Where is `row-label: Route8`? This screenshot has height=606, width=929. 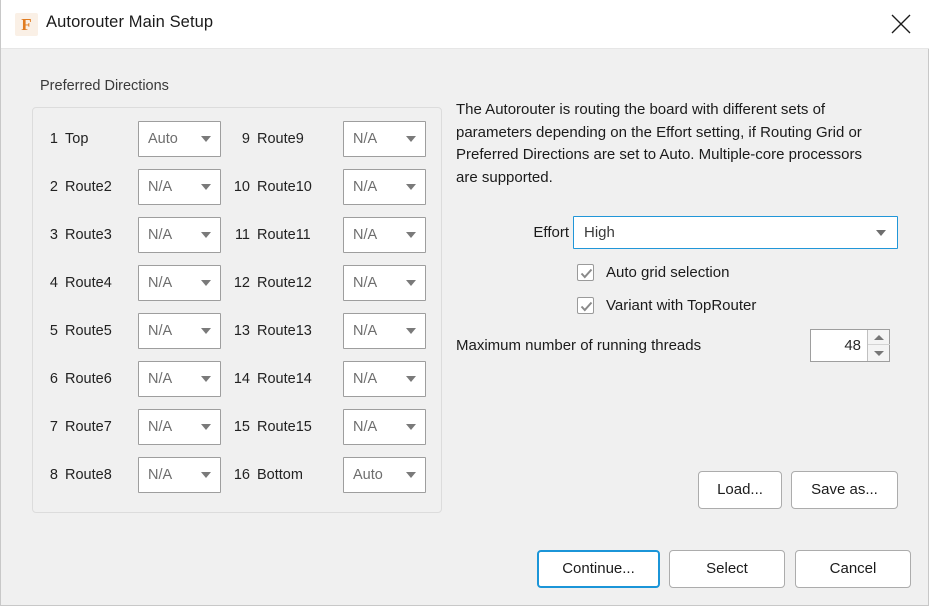
row-label: Route8 is located at coordinates (88, 475).